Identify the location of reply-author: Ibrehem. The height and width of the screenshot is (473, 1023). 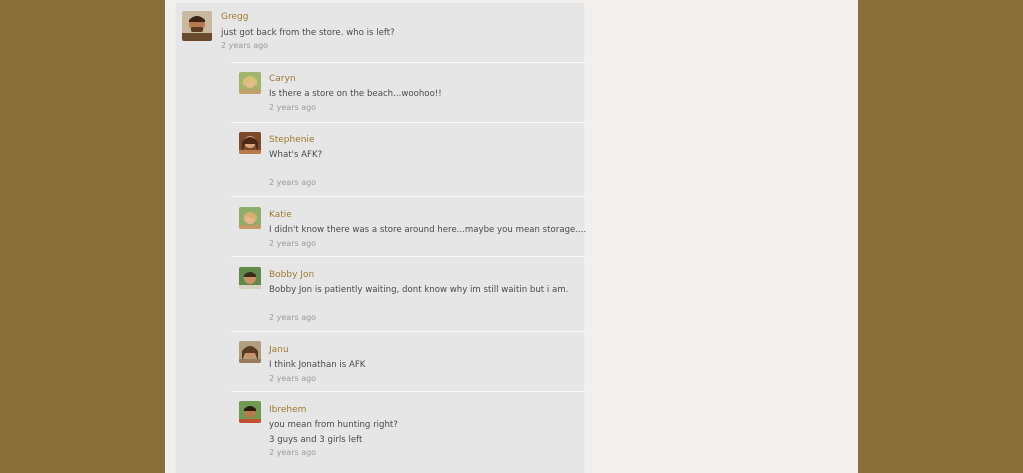
(287, 410).